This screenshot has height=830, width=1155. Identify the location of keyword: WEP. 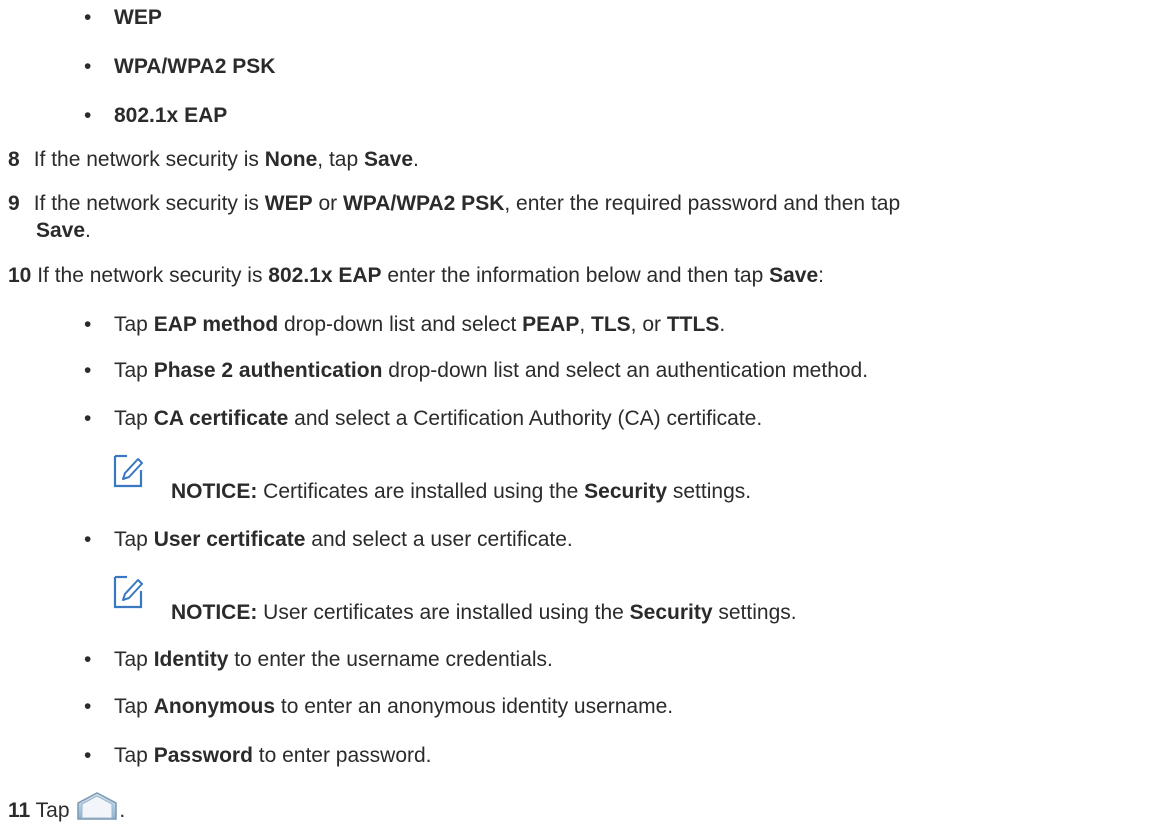
(288, 203).